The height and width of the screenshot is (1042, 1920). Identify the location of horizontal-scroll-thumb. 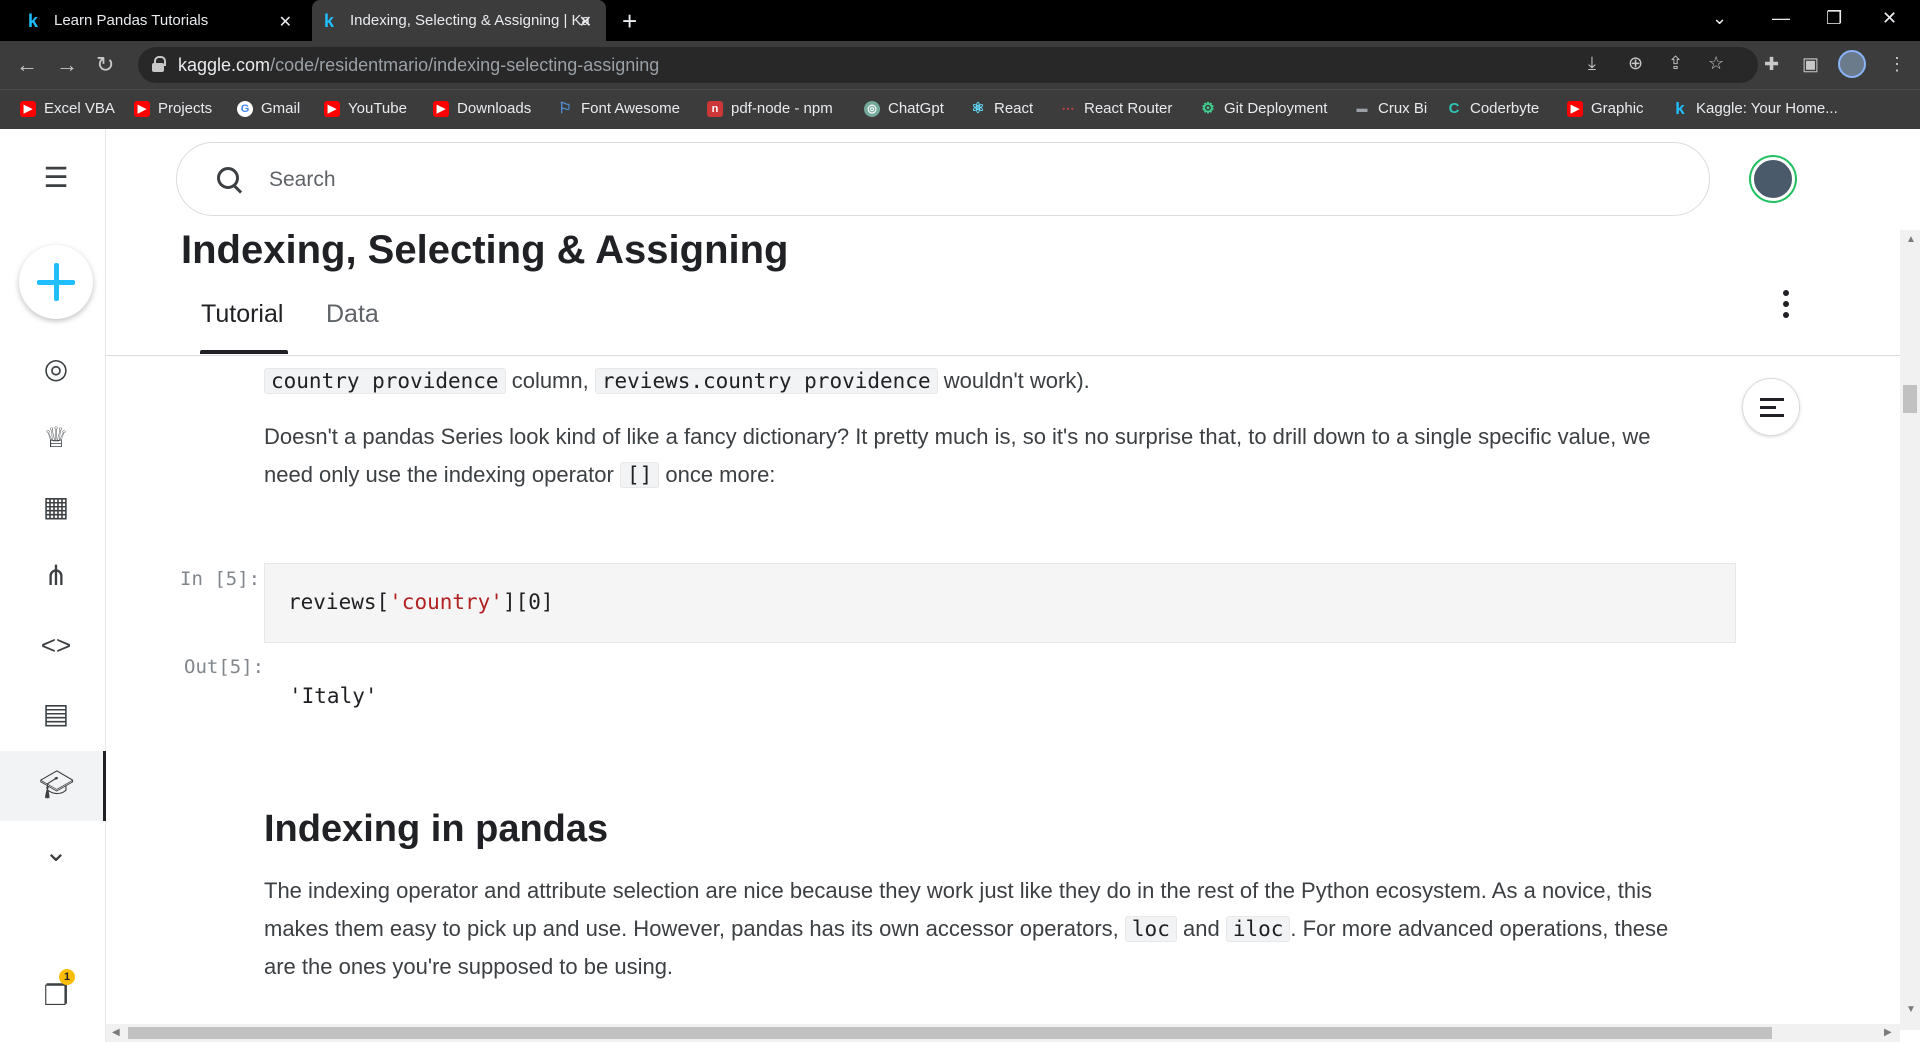
(950, 1033).